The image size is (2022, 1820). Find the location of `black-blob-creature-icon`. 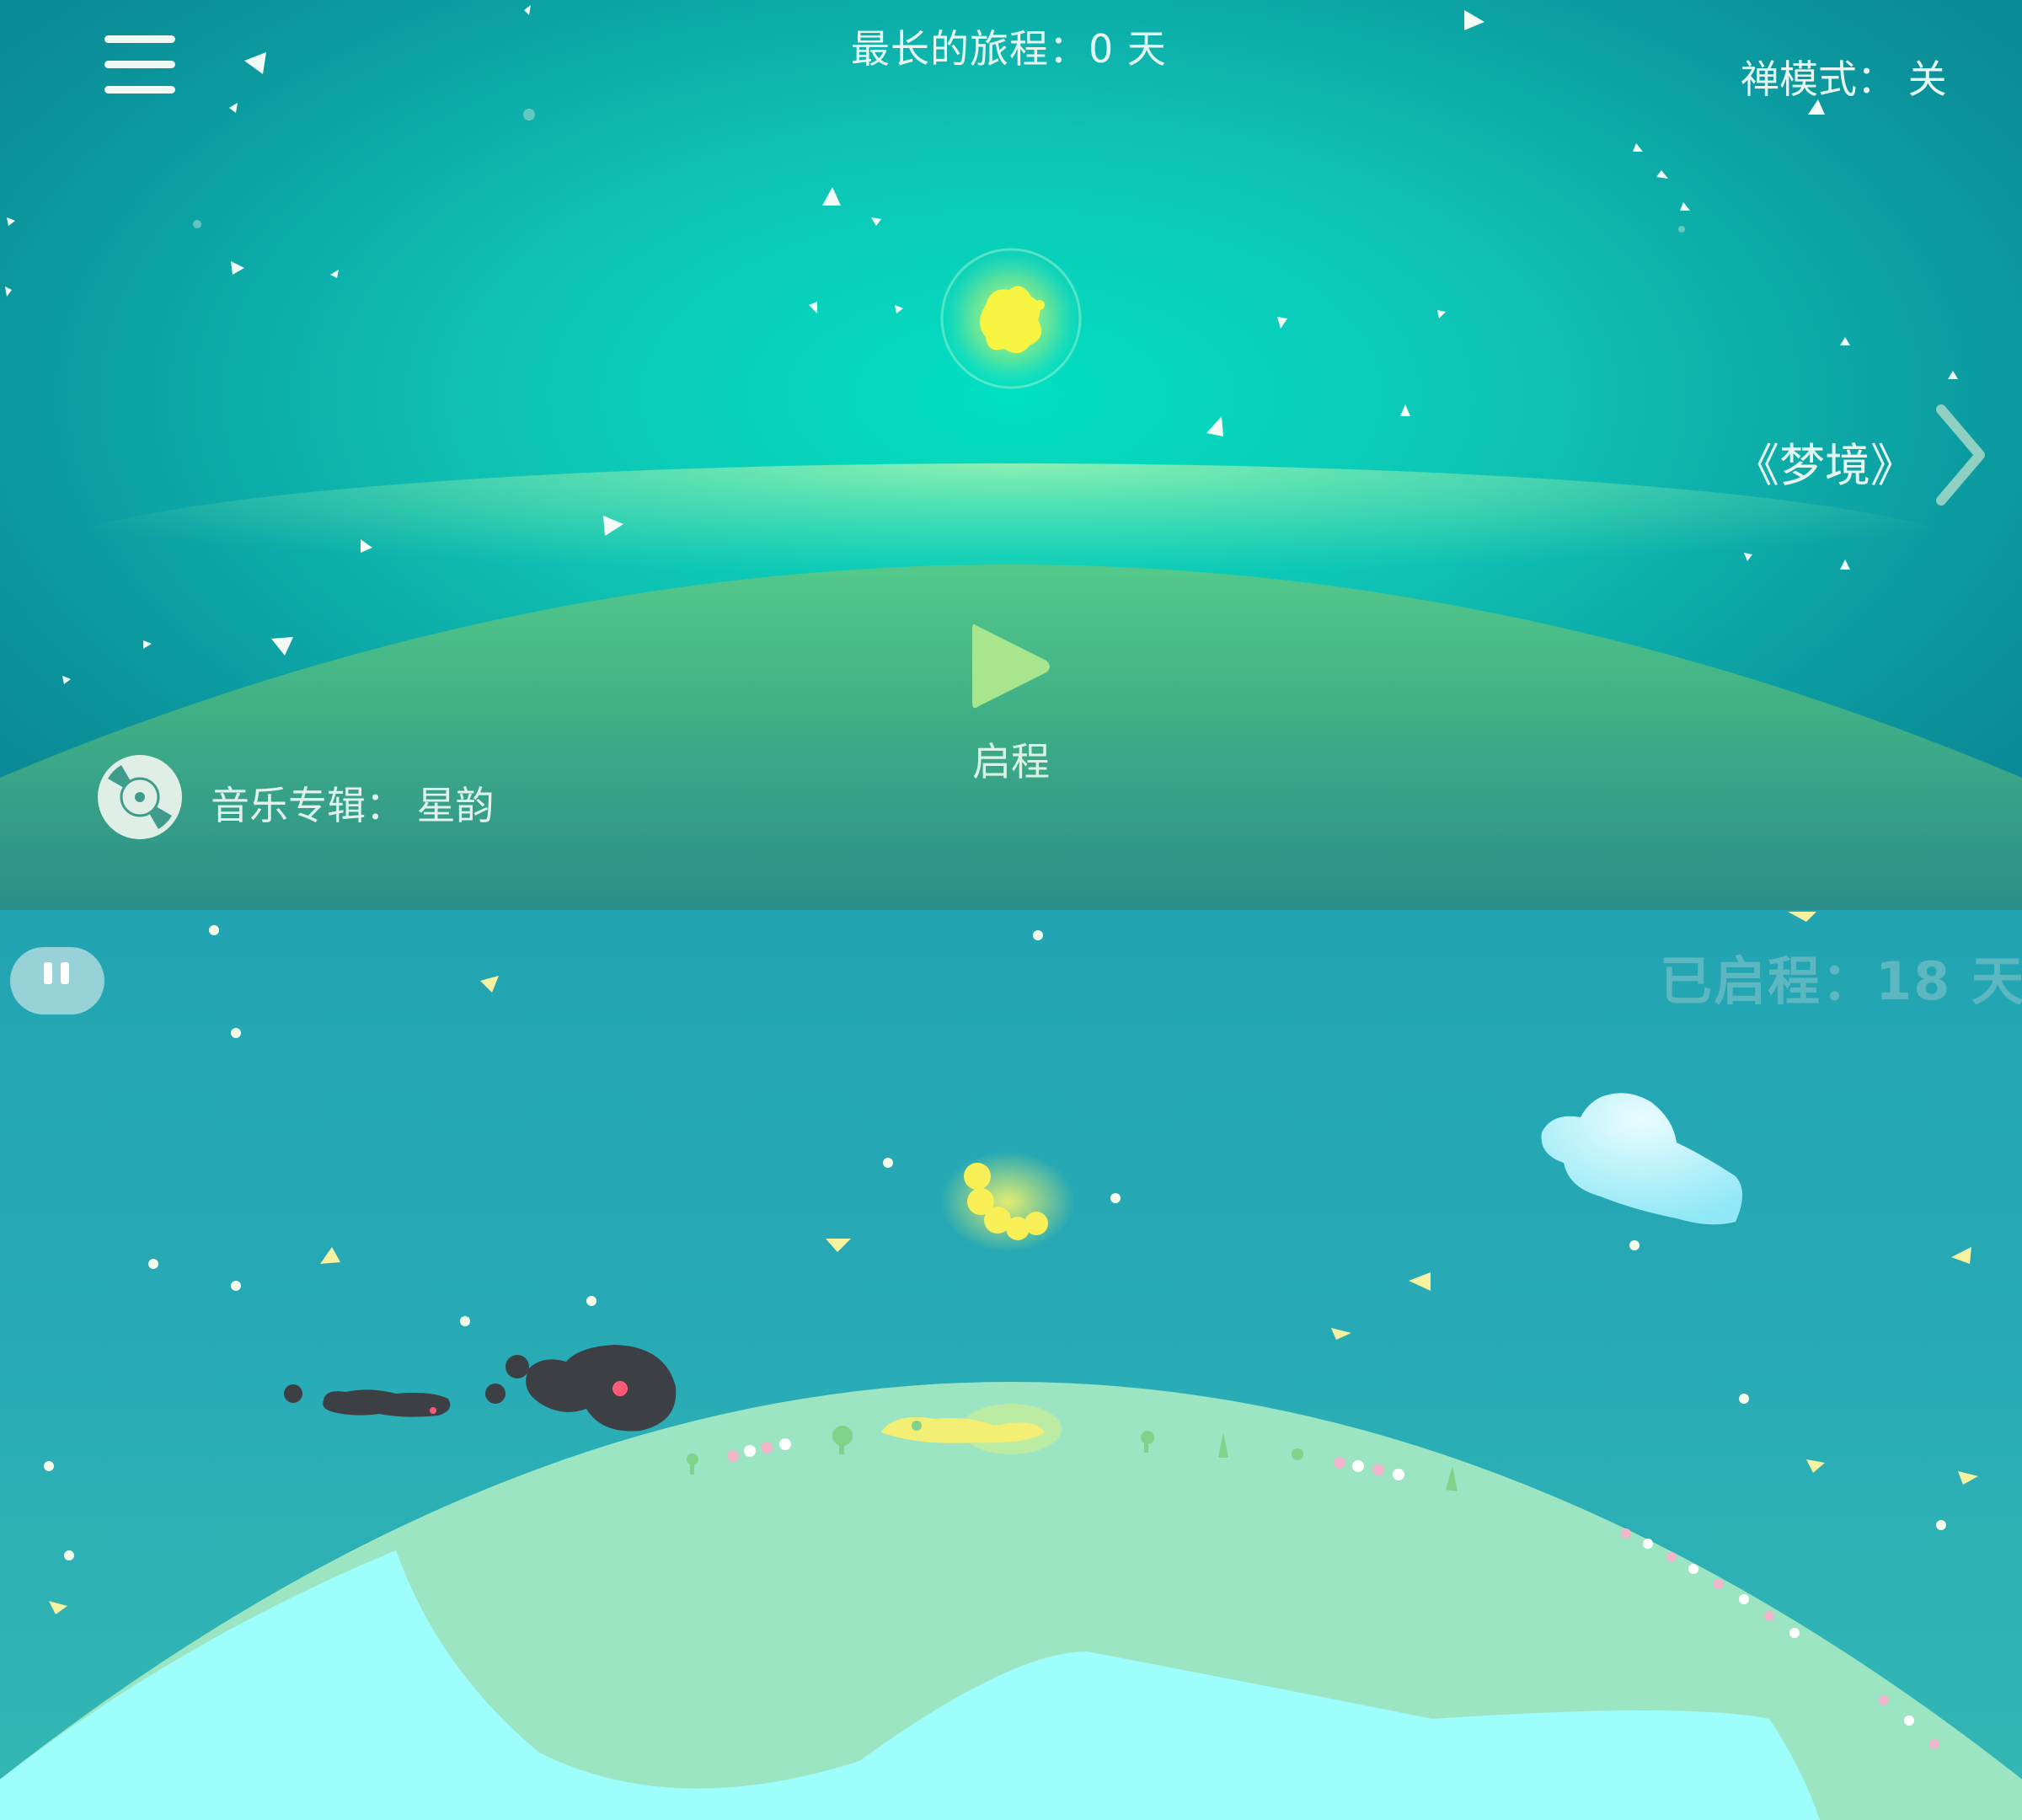

black-blob-creature-icon is located at coordinates (480, 1388).